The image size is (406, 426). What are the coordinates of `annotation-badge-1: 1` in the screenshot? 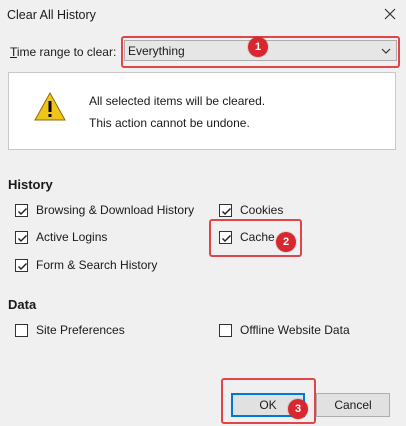 It's located at (258, 47).